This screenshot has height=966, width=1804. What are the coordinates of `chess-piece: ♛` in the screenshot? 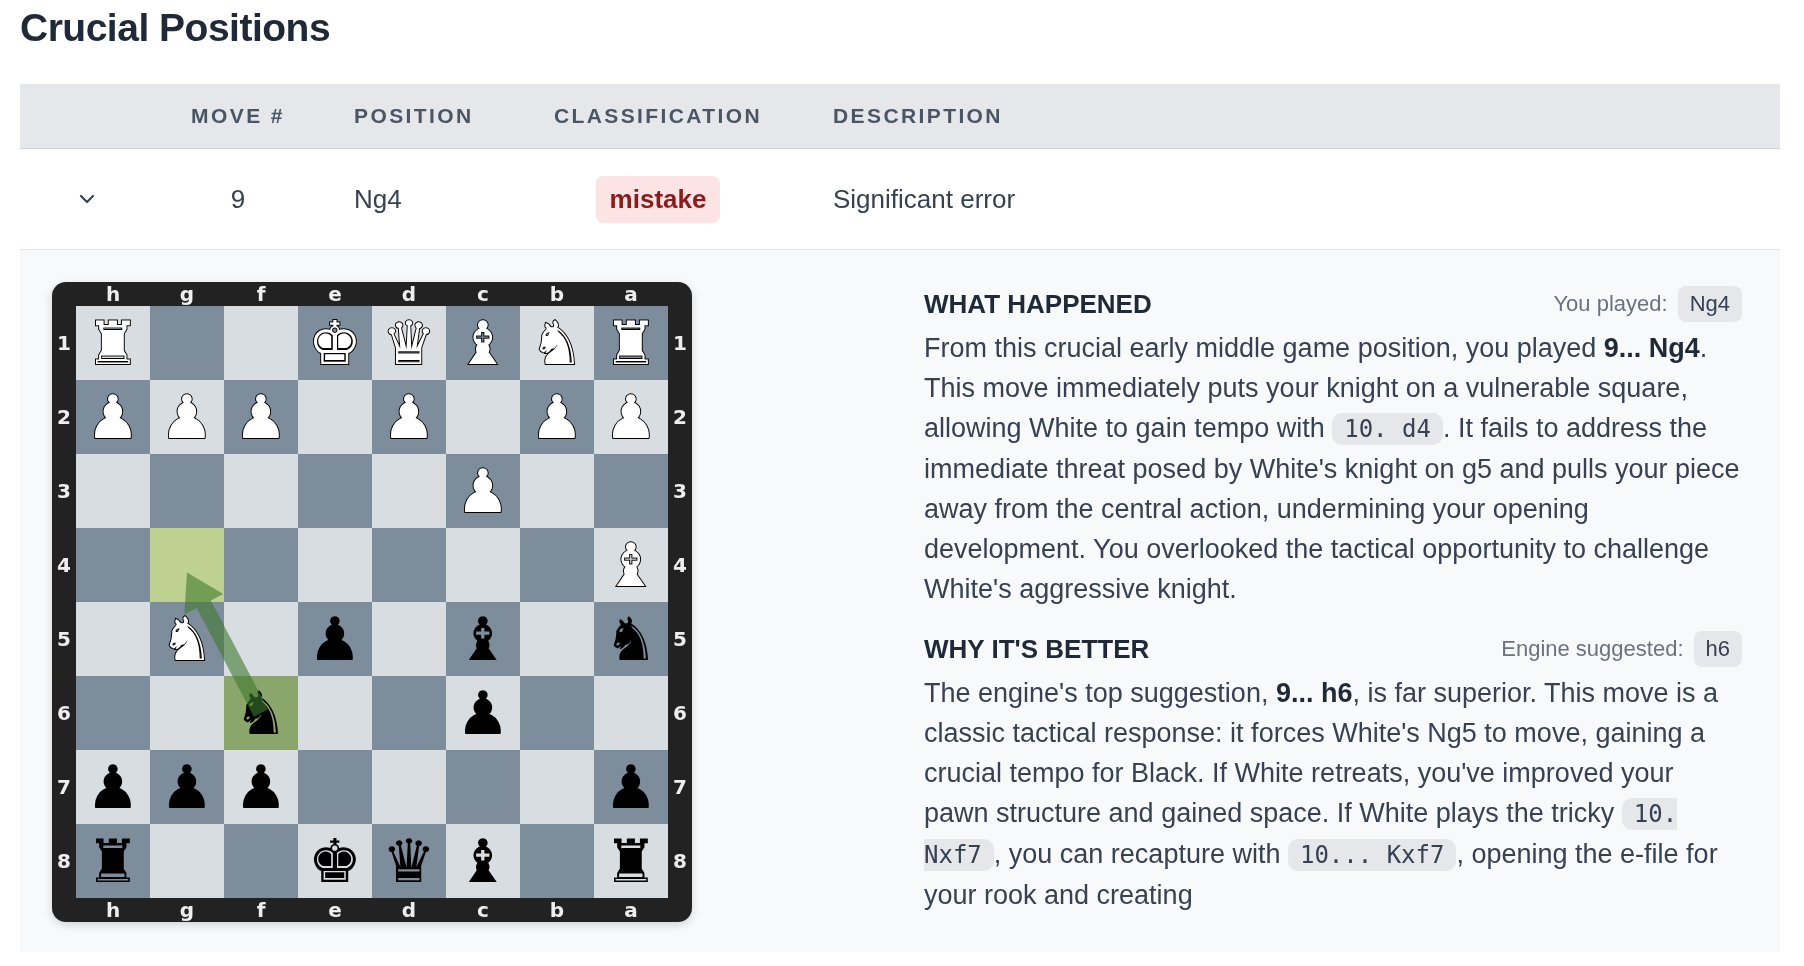 It's located at (409, 861).